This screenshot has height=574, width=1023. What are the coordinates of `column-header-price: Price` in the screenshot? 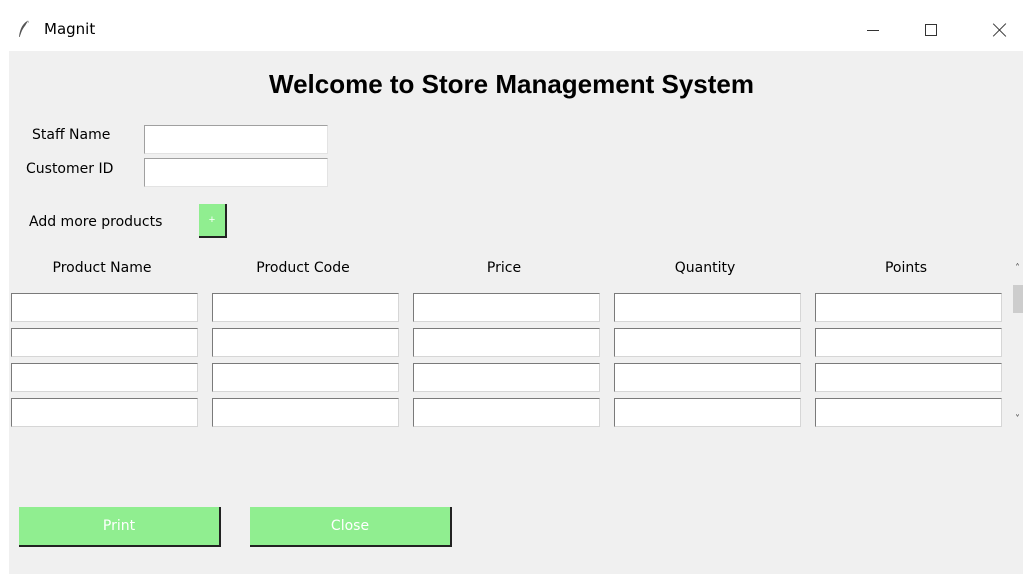 It's located at (504, 268).